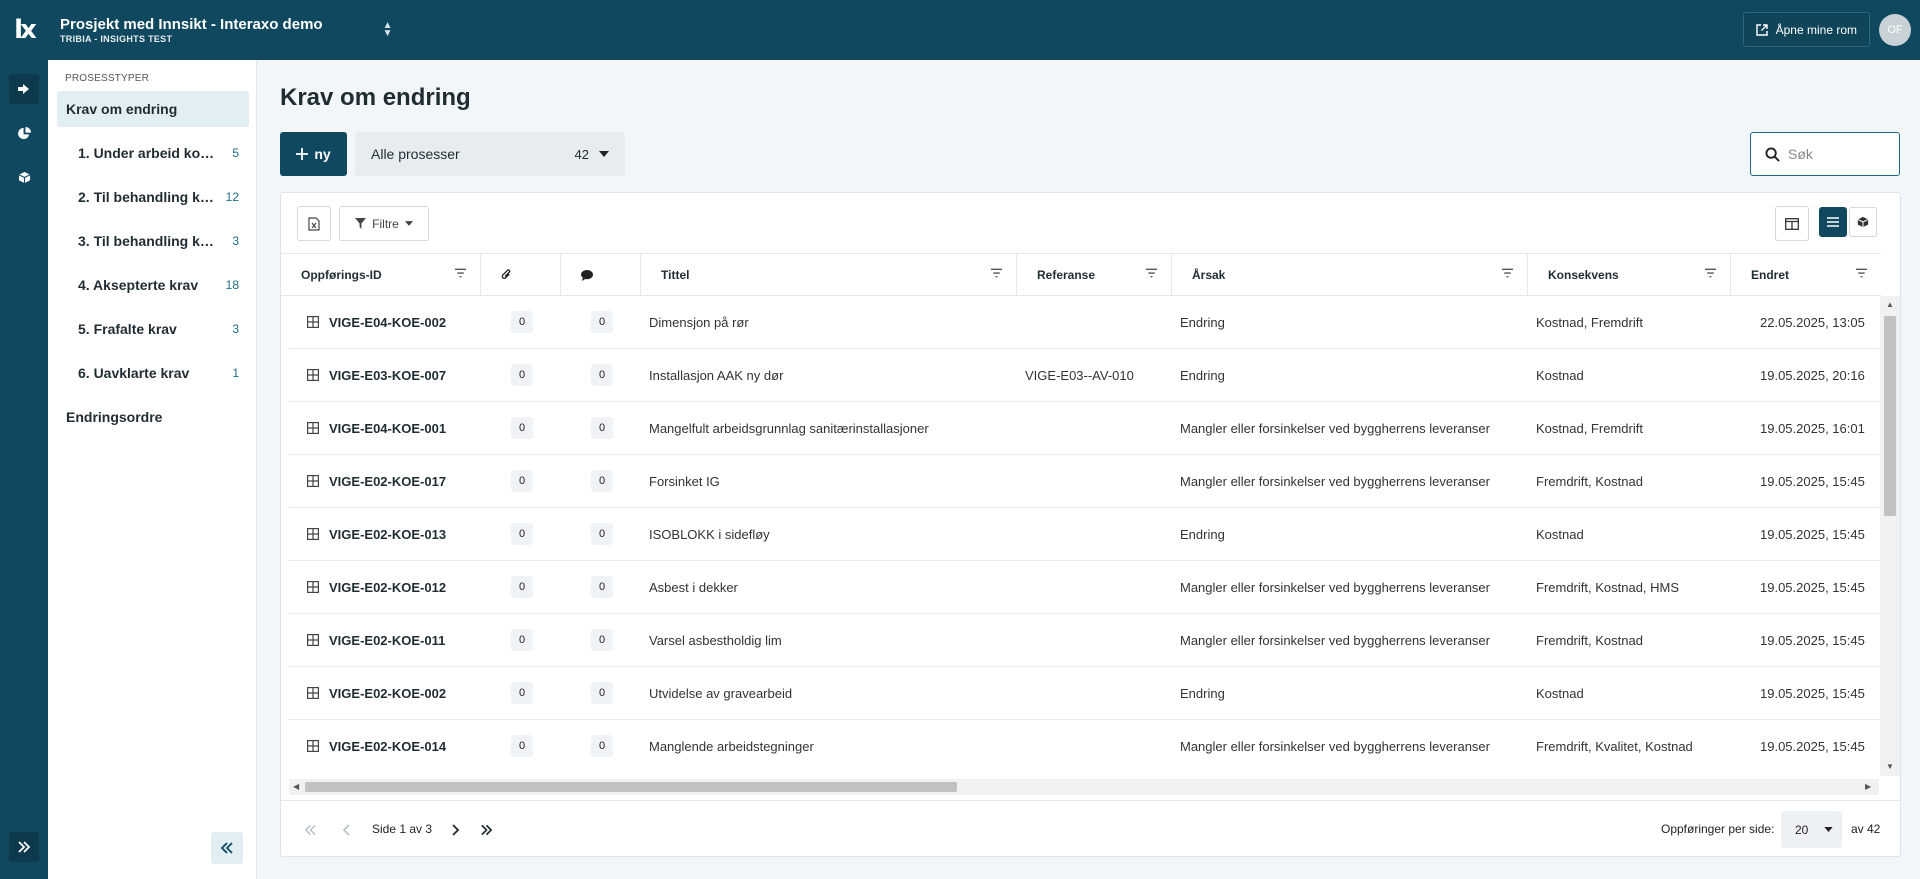 Image resolution: width=1920 pixels, height=879 pixels. Describe the element at coordinates (388, 30) in the screenshot. I see `project-switch-icon: ▲ ▼` at that location.